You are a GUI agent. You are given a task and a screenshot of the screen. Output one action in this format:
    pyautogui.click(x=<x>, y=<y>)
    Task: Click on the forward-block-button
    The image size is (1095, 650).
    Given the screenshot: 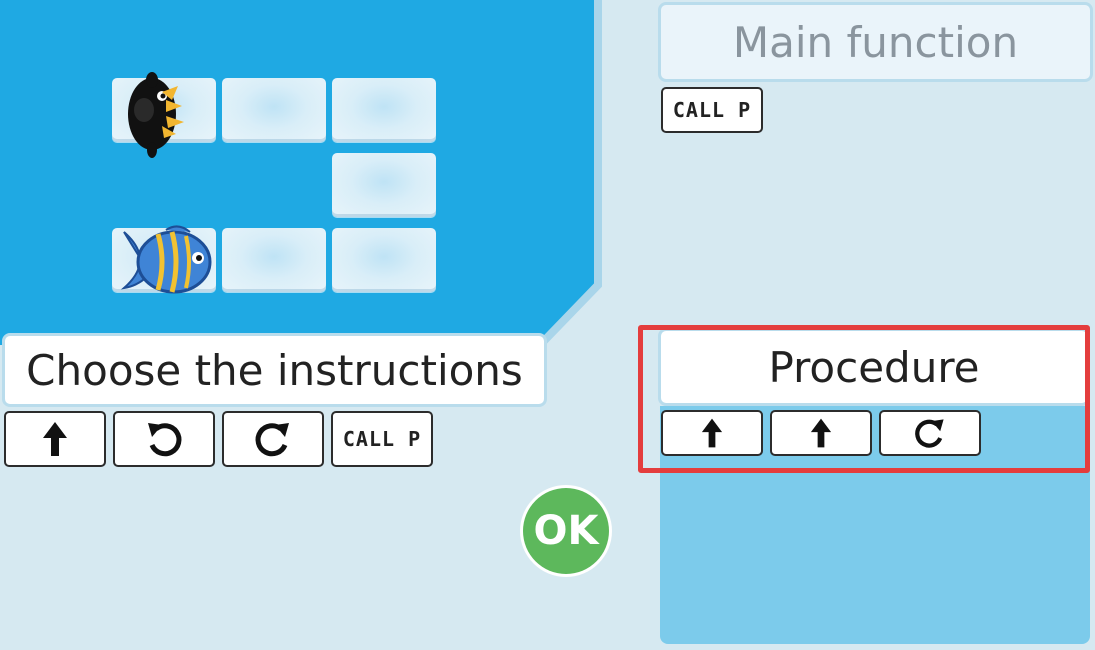 What is the action you would take?
    pyautogui.click(x=55, y=439)
    